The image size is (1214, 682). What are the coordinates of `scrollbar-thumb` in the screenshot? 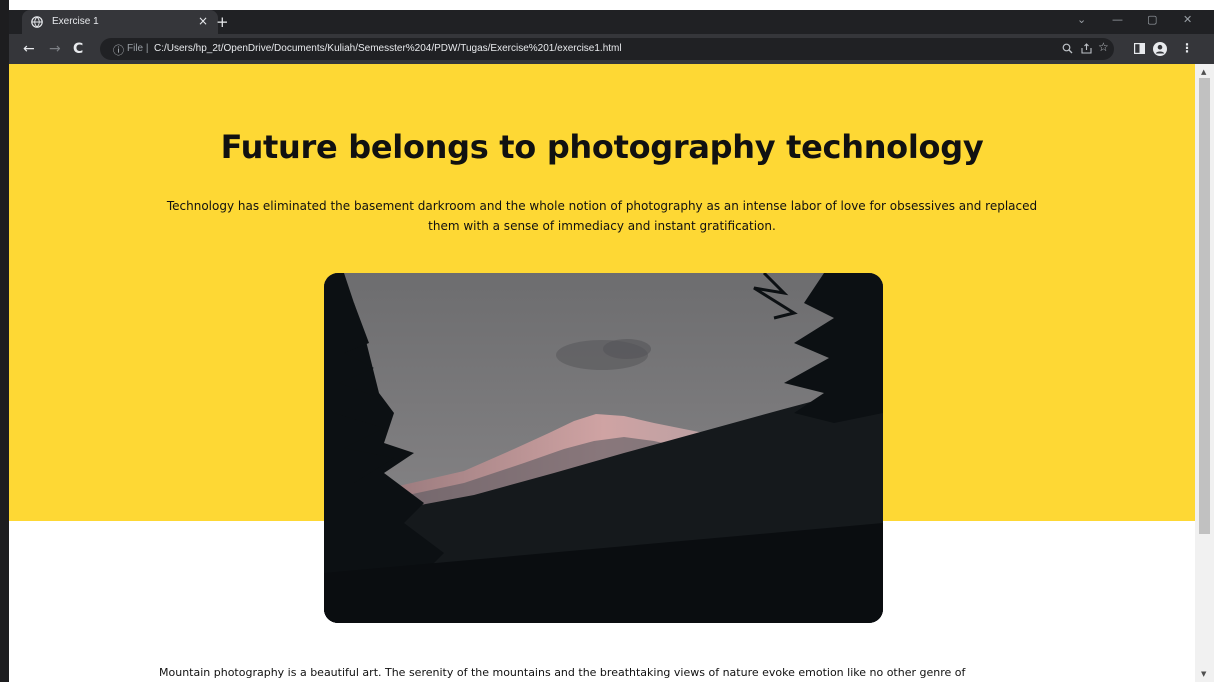 It's located at (1204, 306).